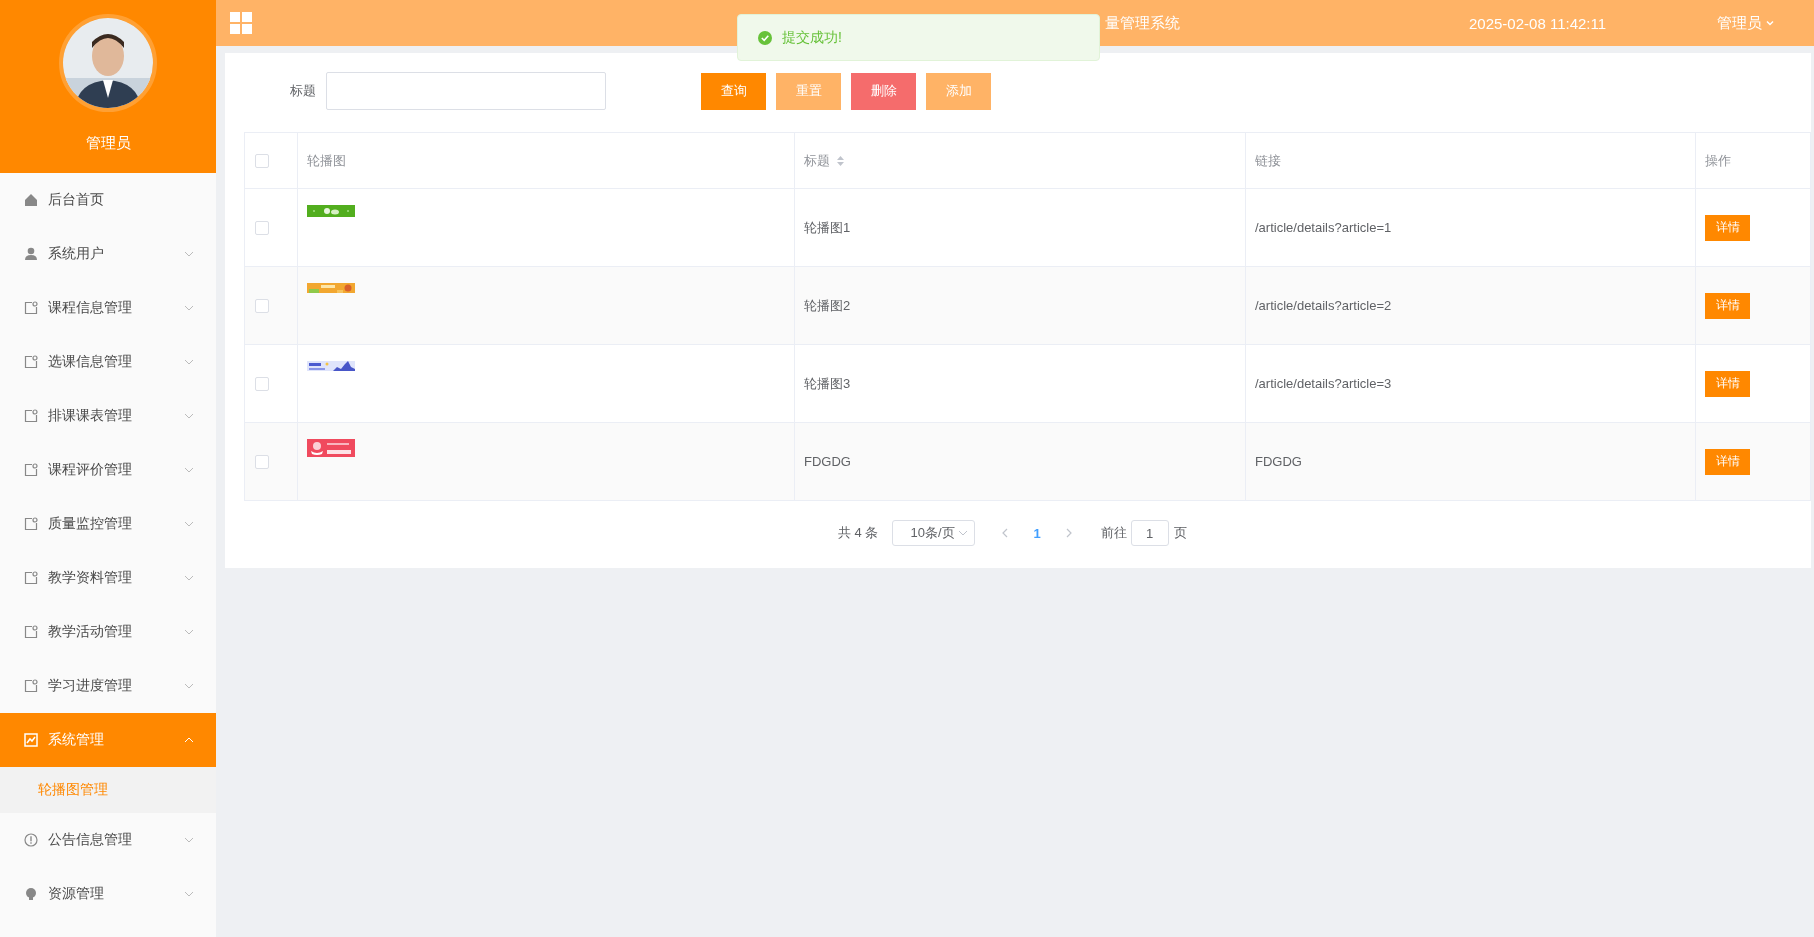 This screenshot has height=937, width=1814. I want to click on chevron-up-icon, so click(189, 740).